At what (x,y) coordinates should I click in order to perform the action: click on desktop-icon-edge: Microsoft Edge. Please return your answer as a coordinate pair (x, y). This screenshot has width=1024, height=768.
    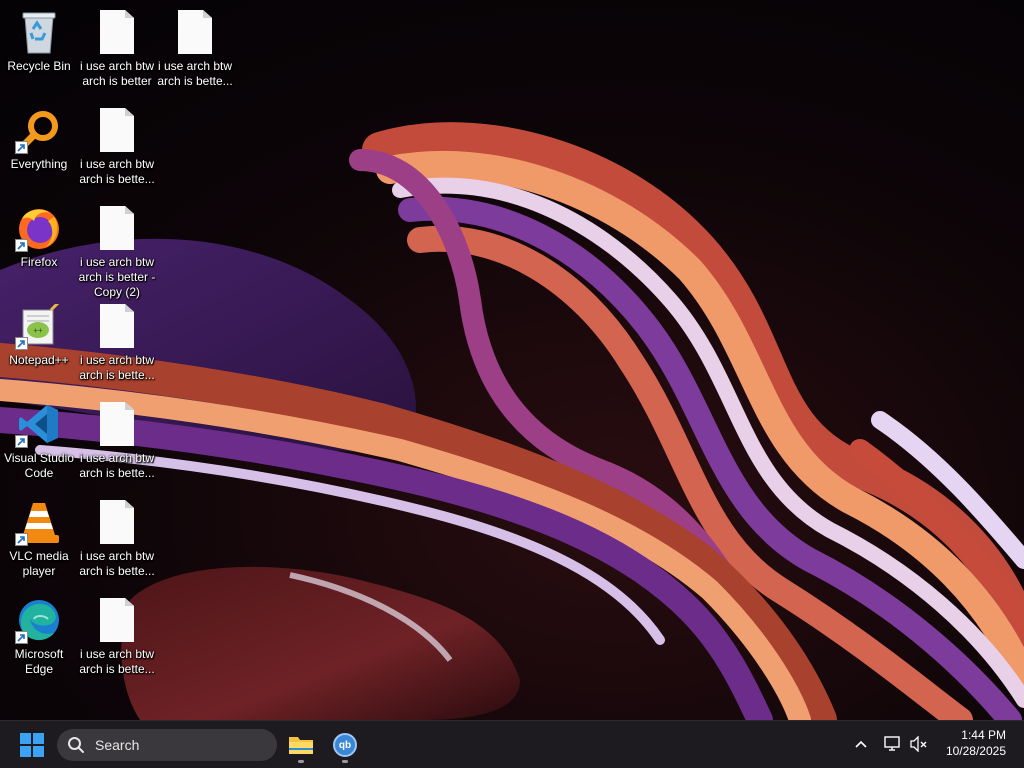
    Looking at the image, I should click on (39, 636).